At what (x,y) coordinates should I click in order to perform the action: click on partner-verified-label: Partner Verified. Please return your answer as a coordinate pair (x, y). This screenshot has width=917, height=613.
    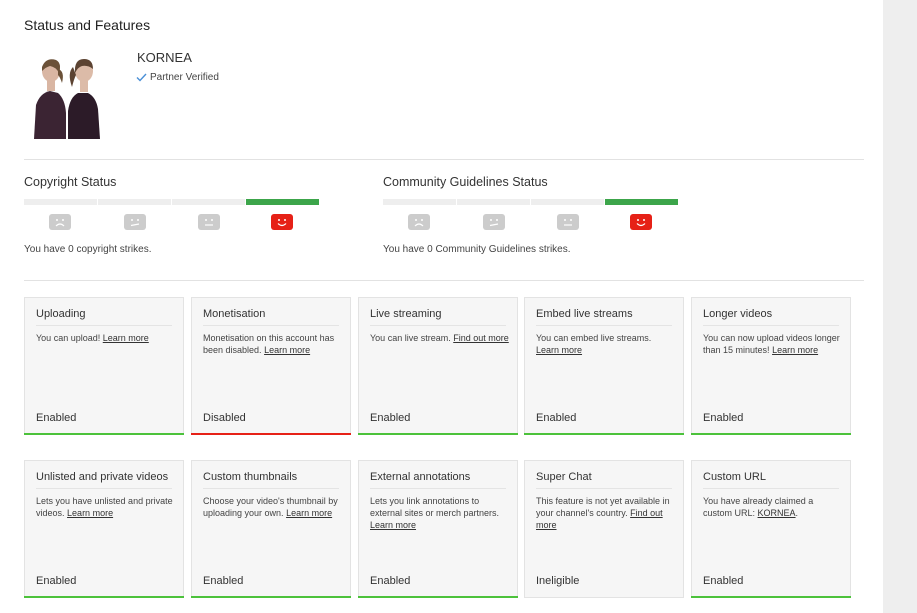
    Looking at the image, I should click on (184, 77).